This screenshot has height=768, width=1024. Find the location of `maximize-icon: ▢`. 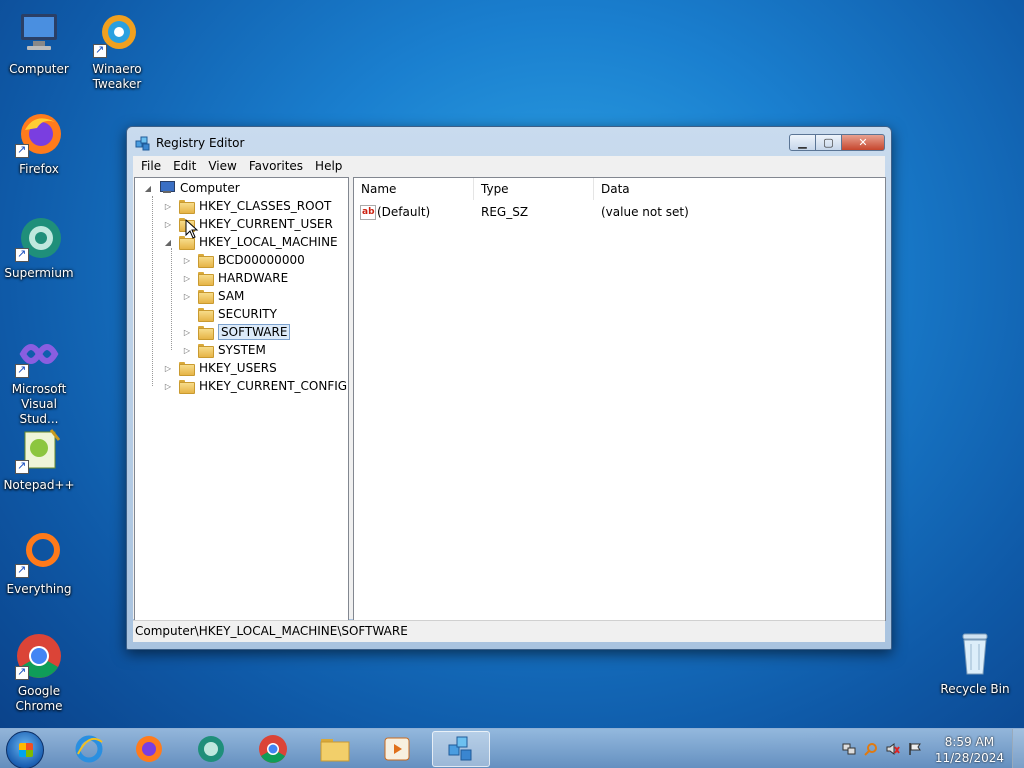

maximize-icon: ▢ is located at coordinates (828, 142).